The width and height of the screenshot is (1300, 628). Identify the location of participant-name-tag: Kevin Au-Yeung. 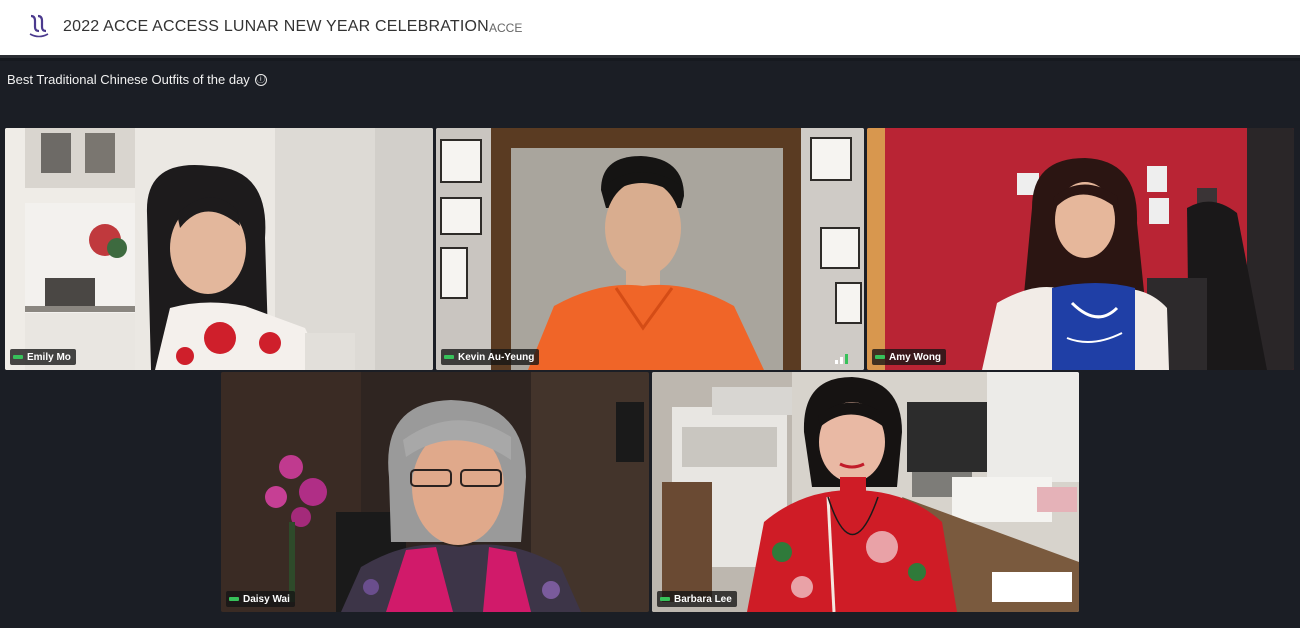
(490, 357).